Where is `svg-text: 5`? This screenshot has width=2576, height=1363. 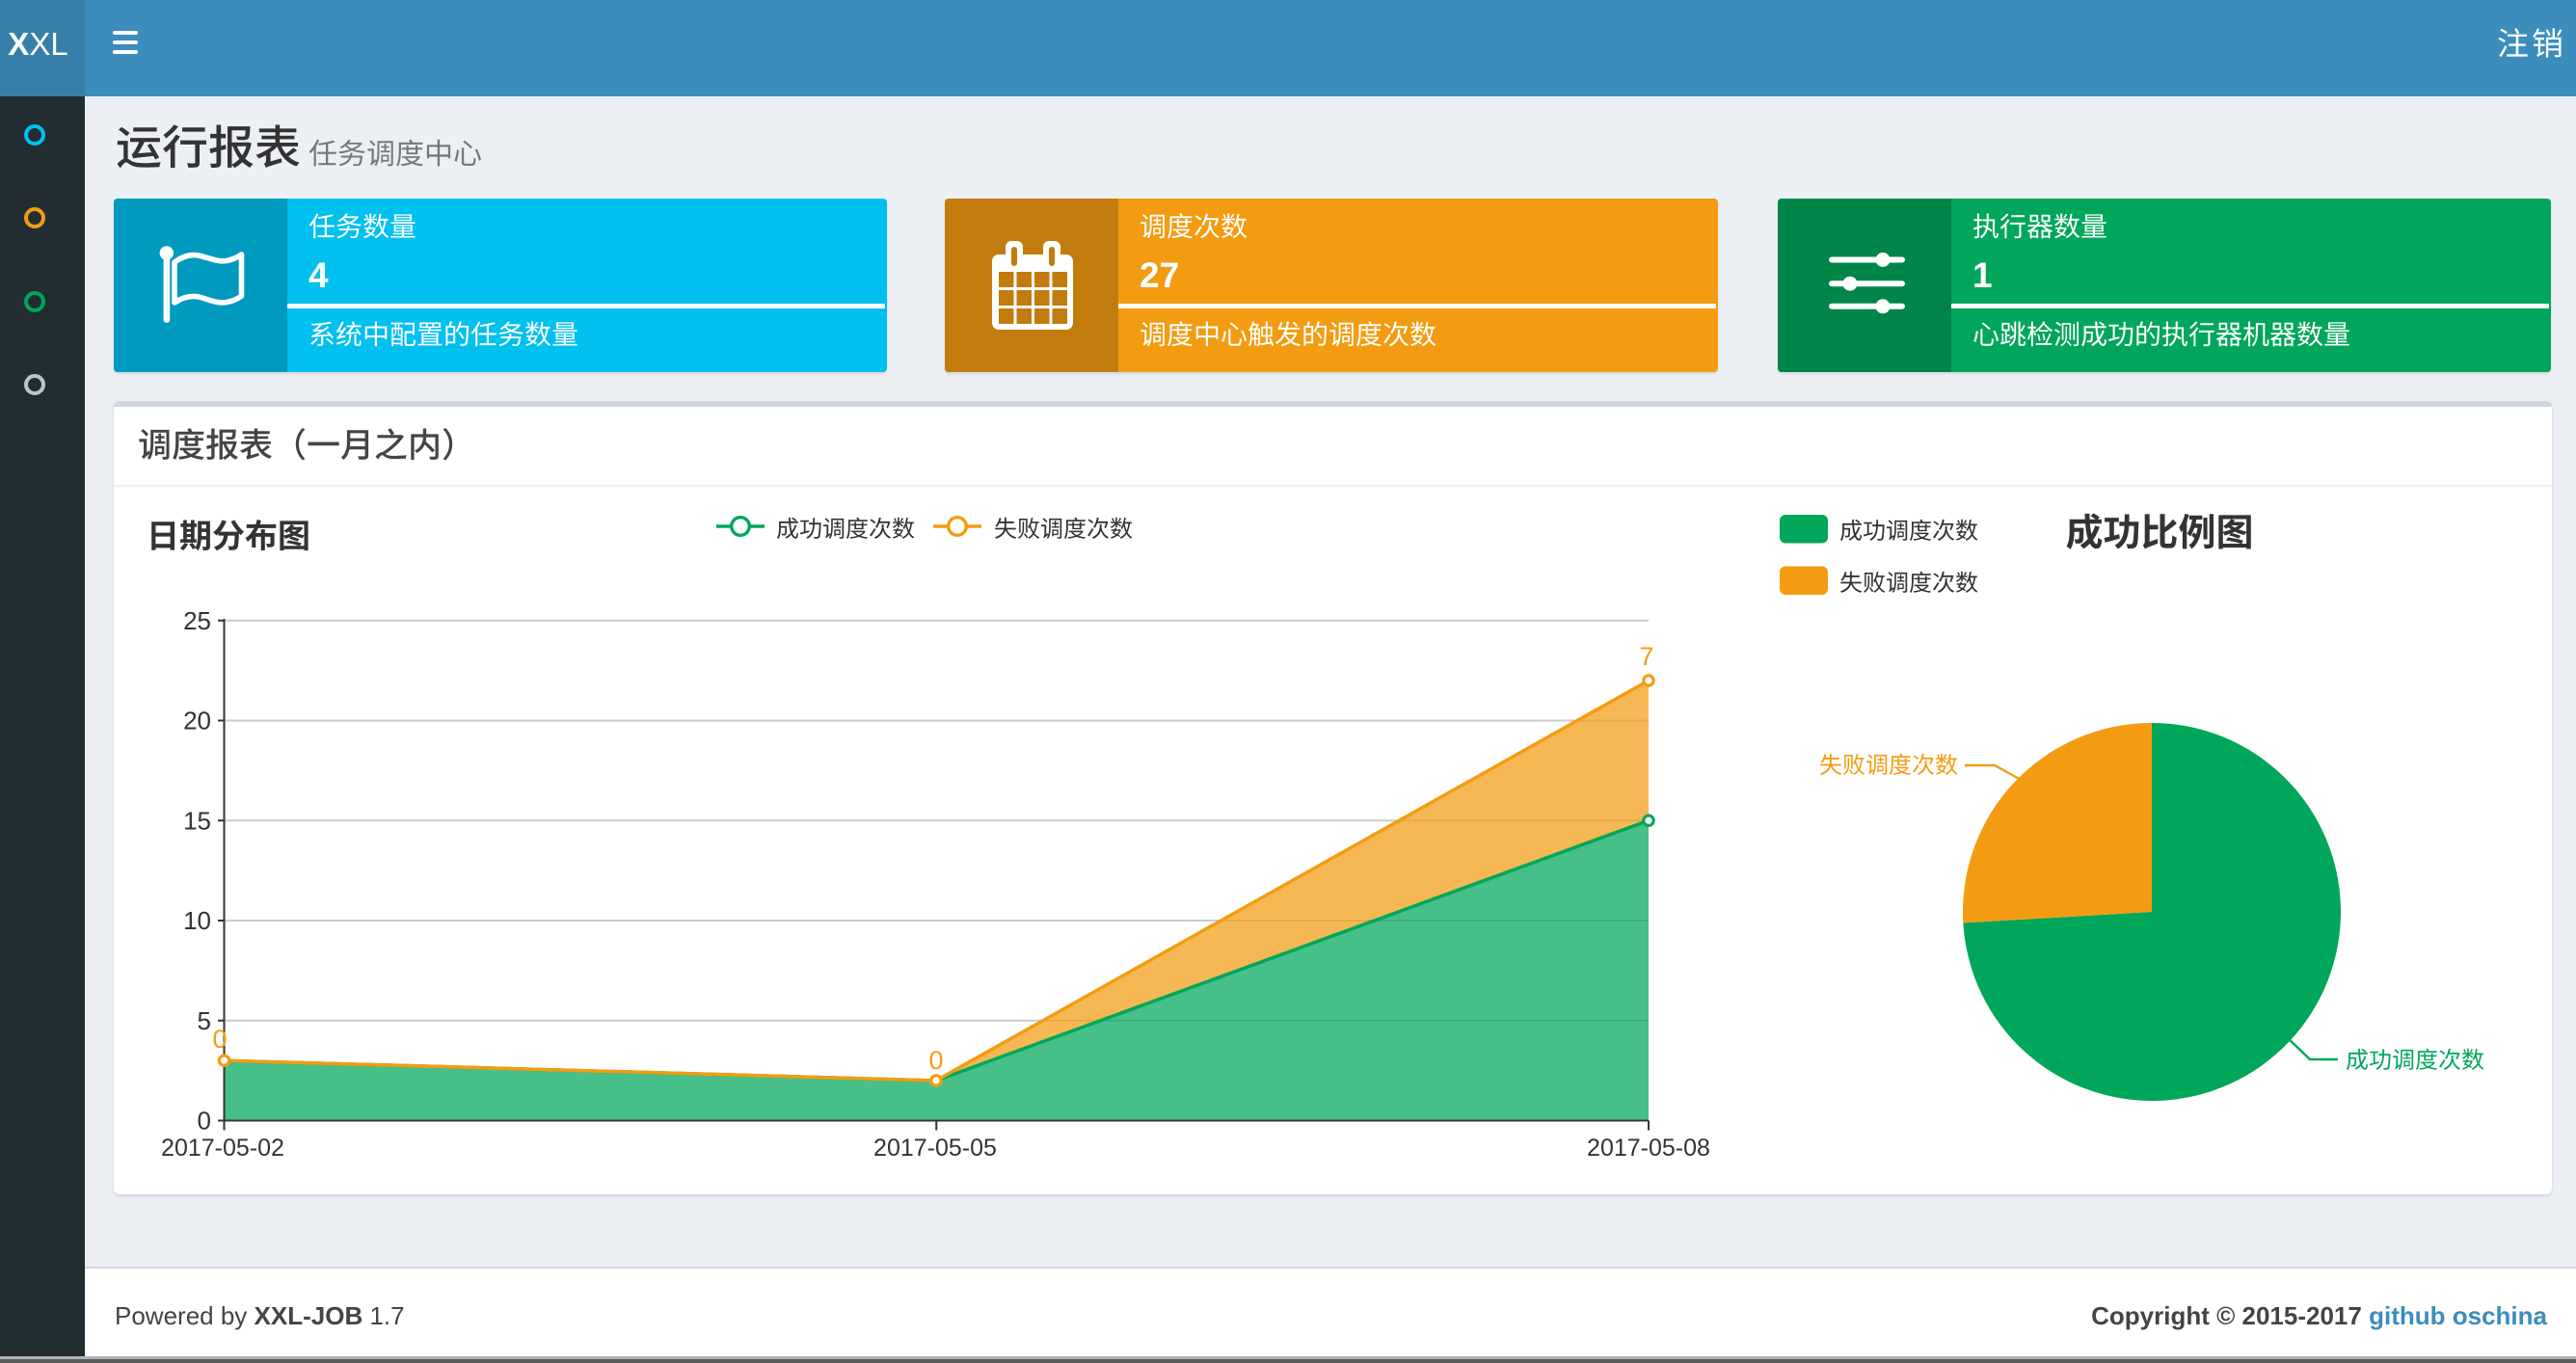 svg-text: 5 is located at coordinates (205, 1020).